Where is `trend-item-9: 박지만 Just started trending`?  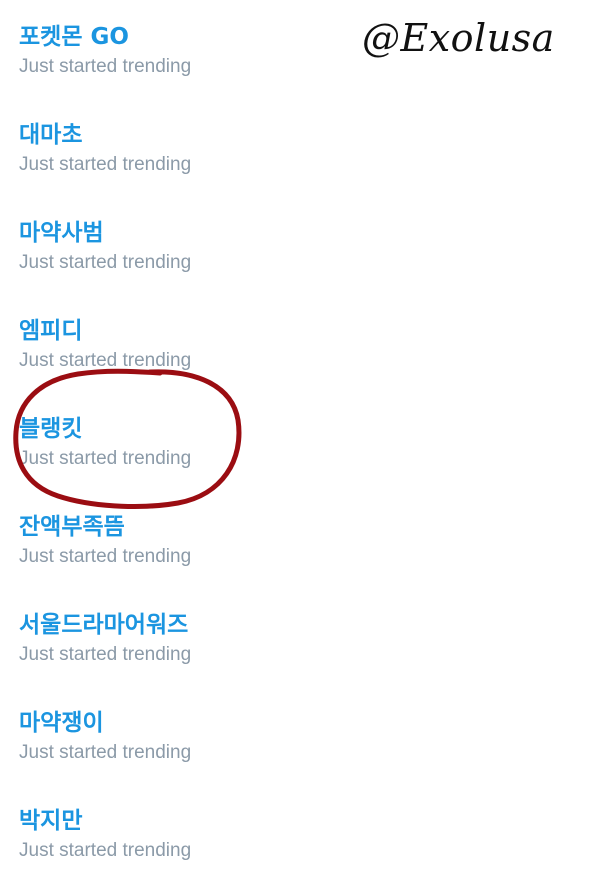
trend-item-9: 박지만 Just started trending is located at coordinates (184, 846).